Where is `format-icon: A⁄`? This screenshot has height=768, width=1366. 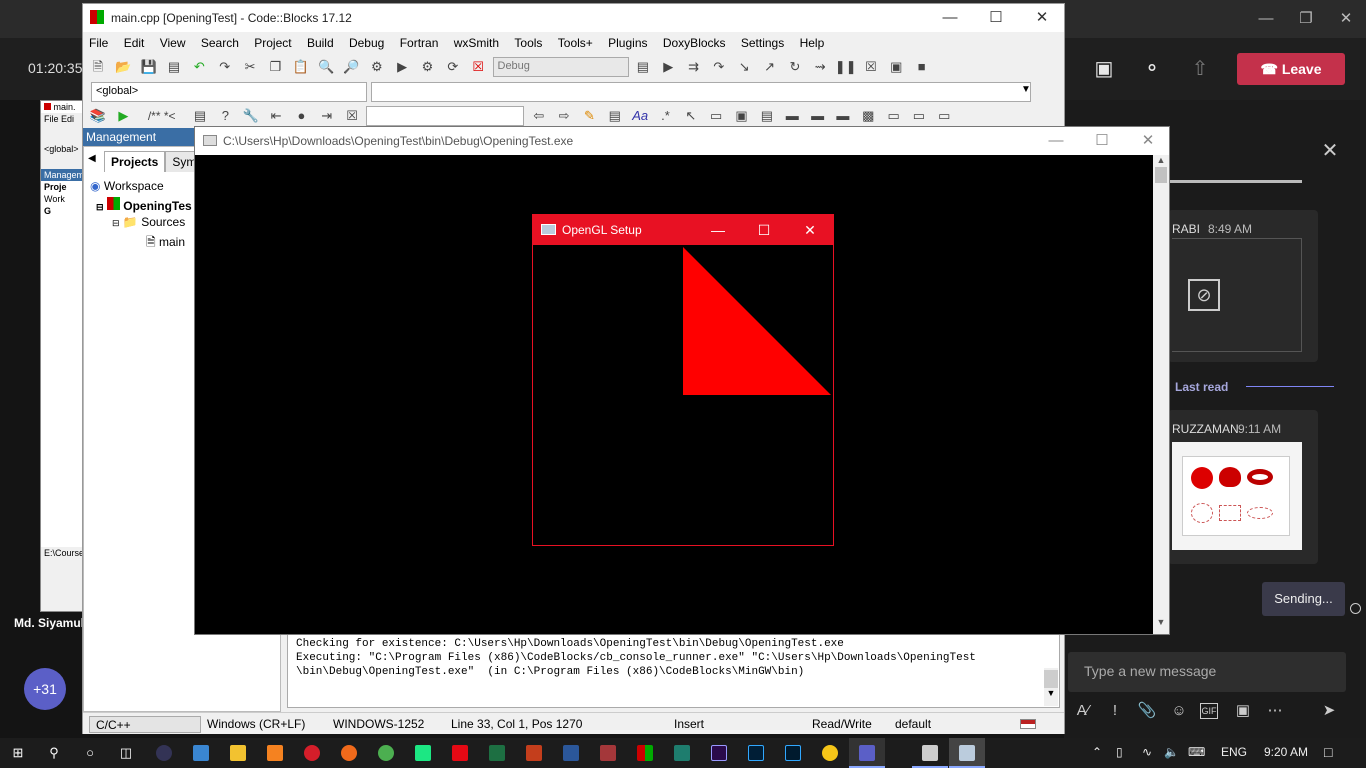
format-icon: A⁄ is located at coordinates (1083, 711).